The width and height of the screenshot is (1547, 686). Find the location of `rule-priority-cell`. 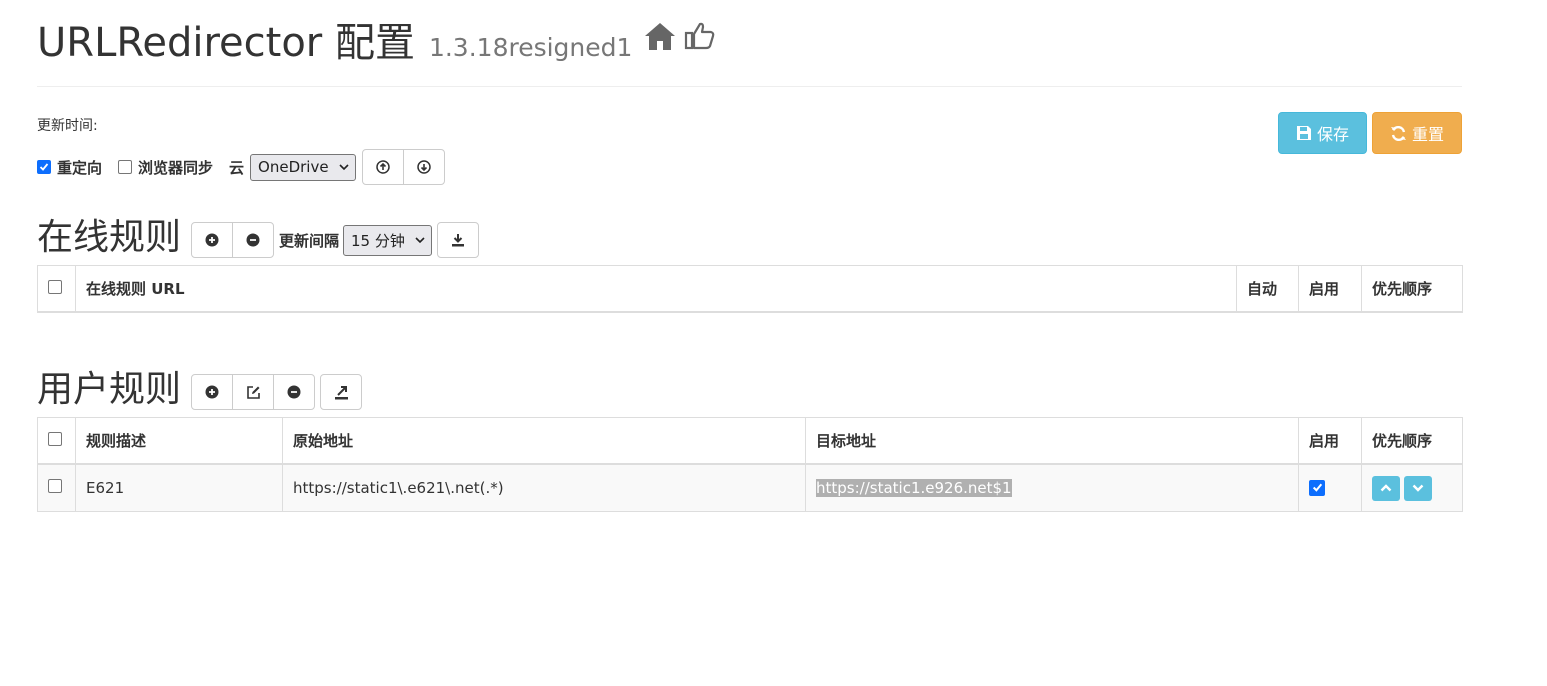

rule-priority-cell is located at coordinates (1412, 487).